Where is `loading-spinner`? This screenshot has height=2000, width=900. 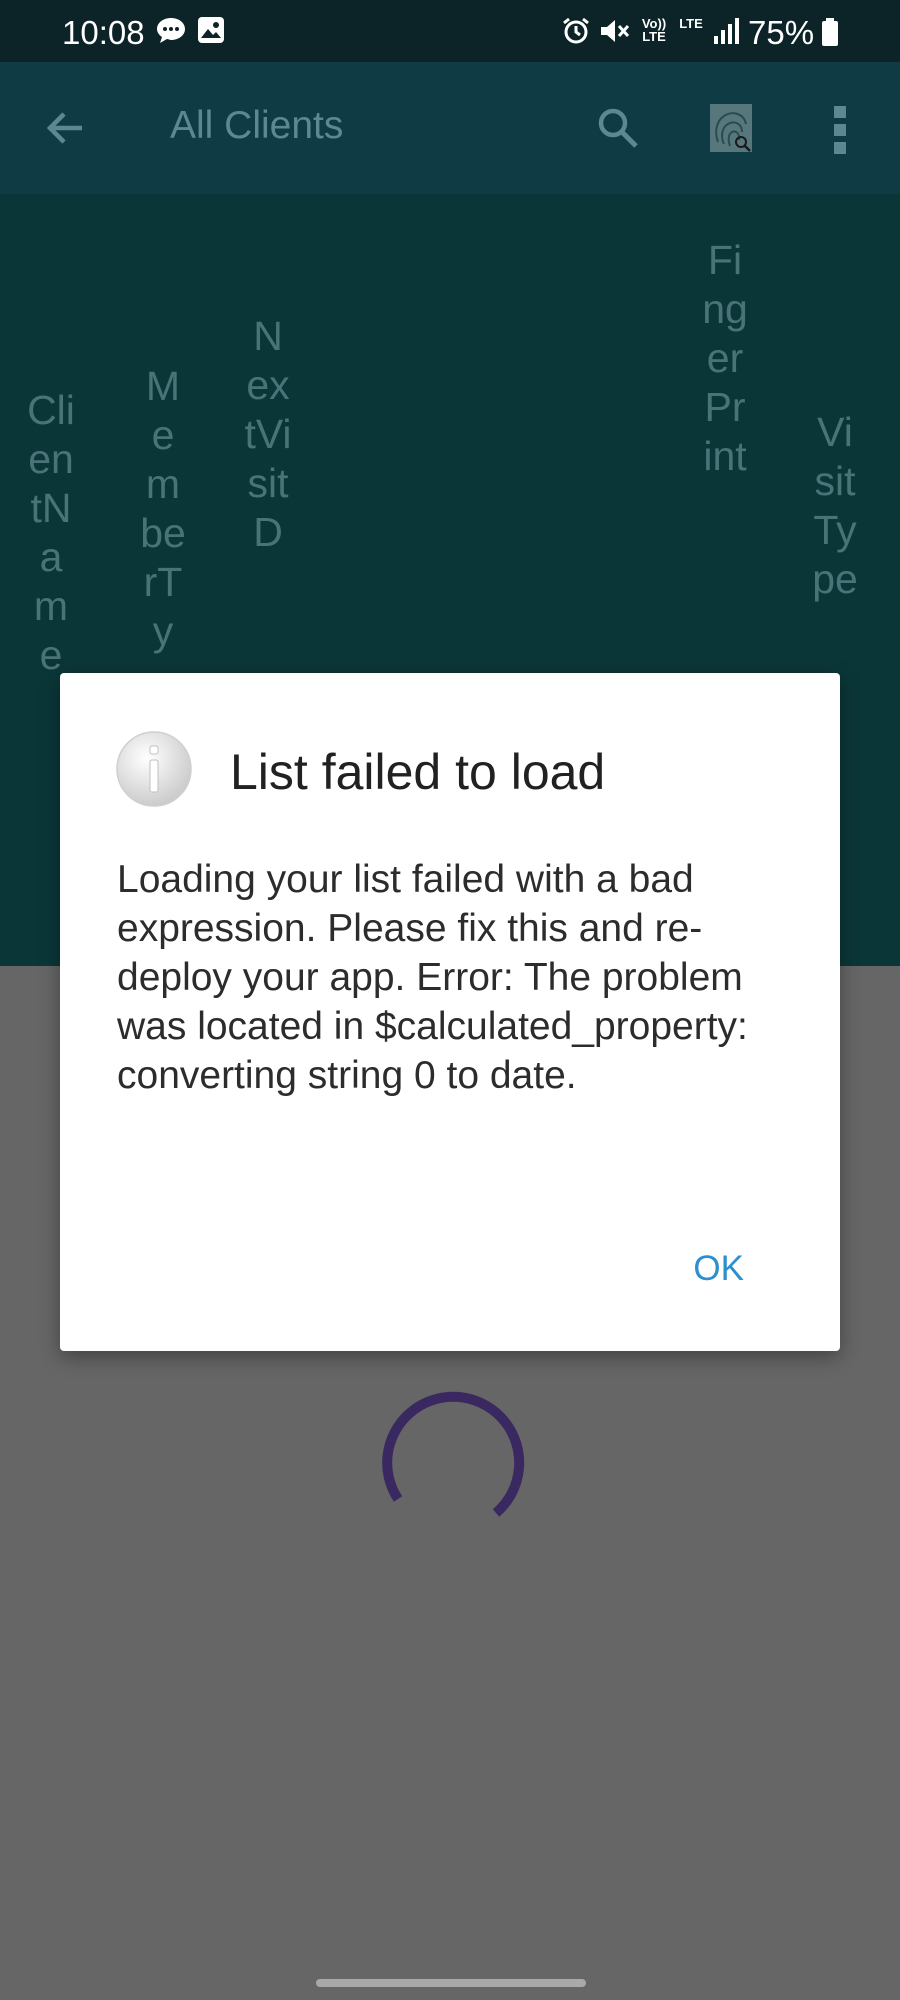 loading-spinner is located at coordinates (453, 1454).